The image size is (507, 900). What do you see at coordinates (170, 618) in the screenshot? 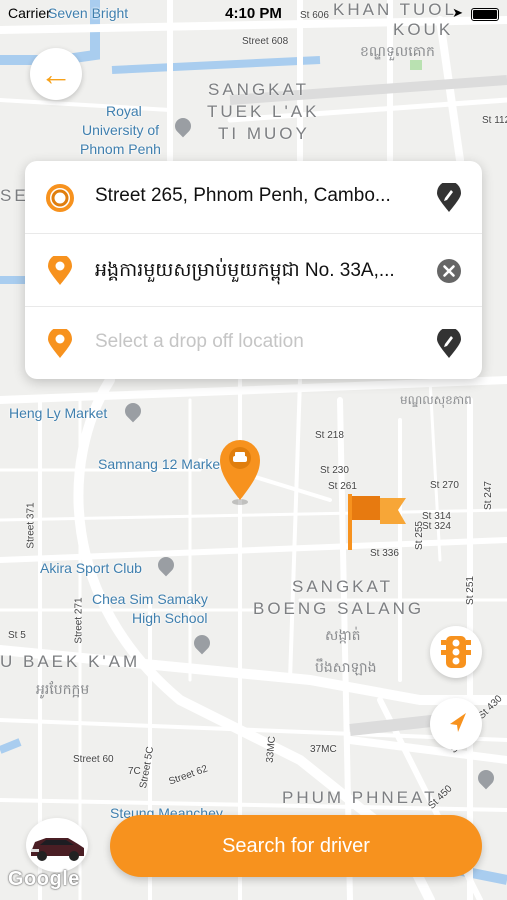
I see `map-label-chea-sim-2: High School` at bounding box center [170, 618].